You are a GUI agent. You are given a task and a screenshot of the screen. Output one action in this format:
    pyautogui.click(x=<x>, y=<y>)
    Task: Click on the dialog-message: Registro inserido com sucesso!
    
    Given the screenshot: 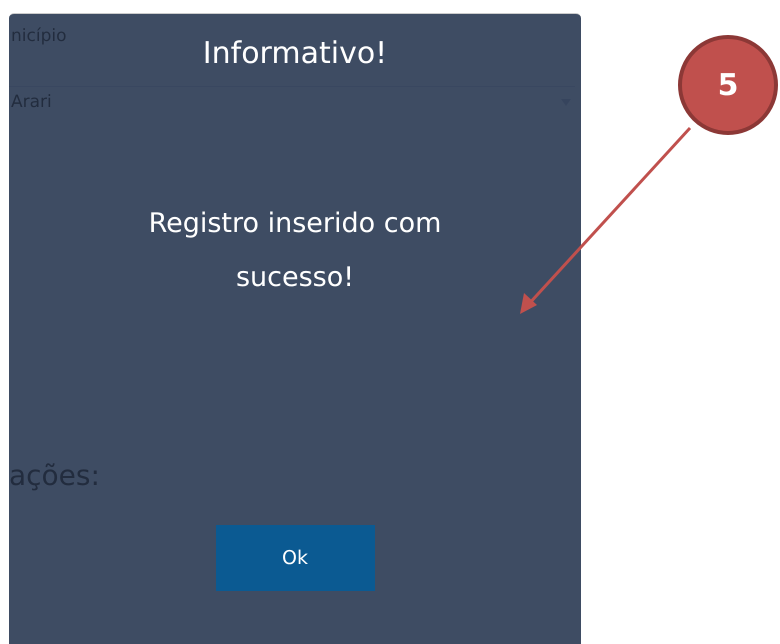 What is the action you would take?
    pyautogui.click(x=295, y=251)
    